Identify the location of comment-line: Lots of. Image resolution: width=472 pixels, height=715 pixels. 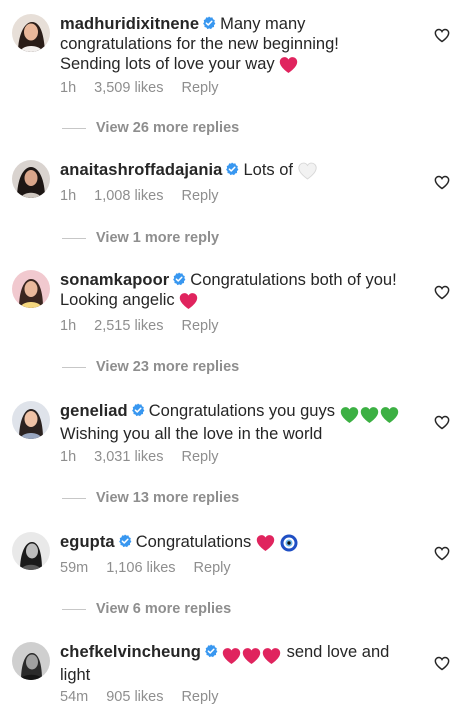
(268, 170).